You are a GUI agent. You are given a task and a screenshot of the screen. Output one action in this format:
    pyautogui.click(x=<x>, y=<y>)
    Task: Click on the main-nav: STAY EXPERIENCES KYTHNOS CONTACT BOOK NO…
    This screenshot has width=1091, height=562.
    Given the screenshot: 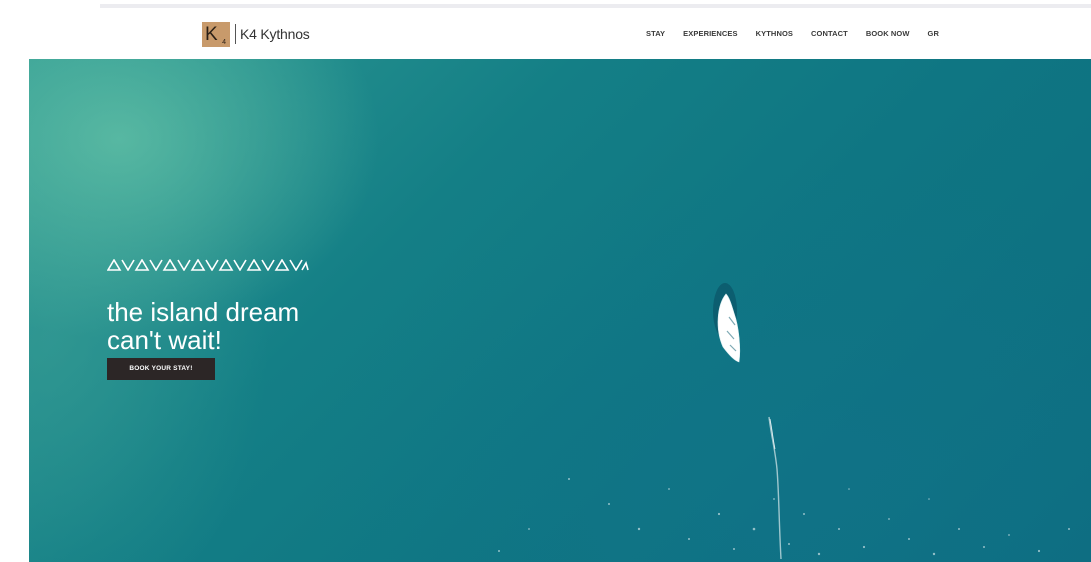 What is the action you would take?
    pyautogui.click(x=801, y=33)
    